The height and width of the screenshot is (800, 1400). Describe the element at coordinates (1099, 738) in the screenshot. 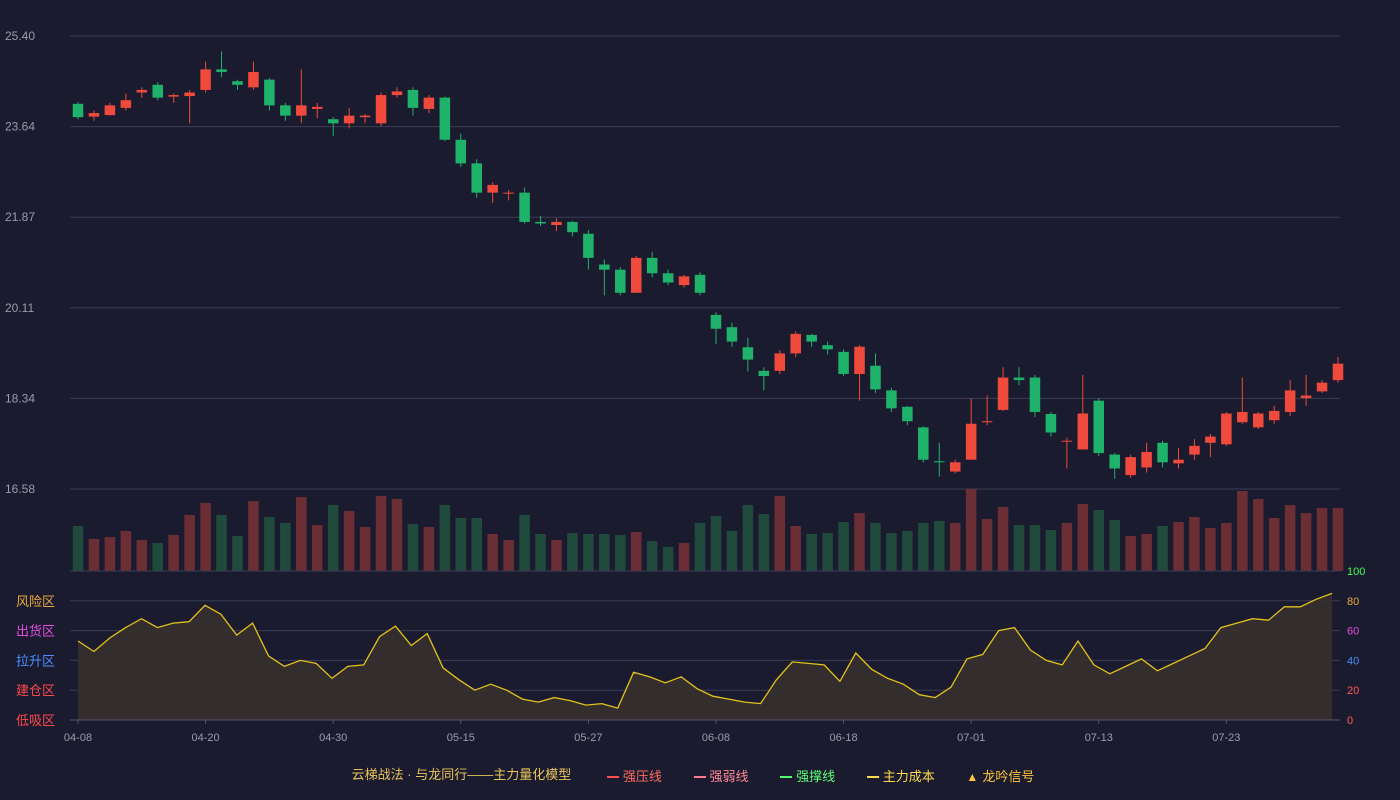

I see `x-tick-label: 07-13` at that location.